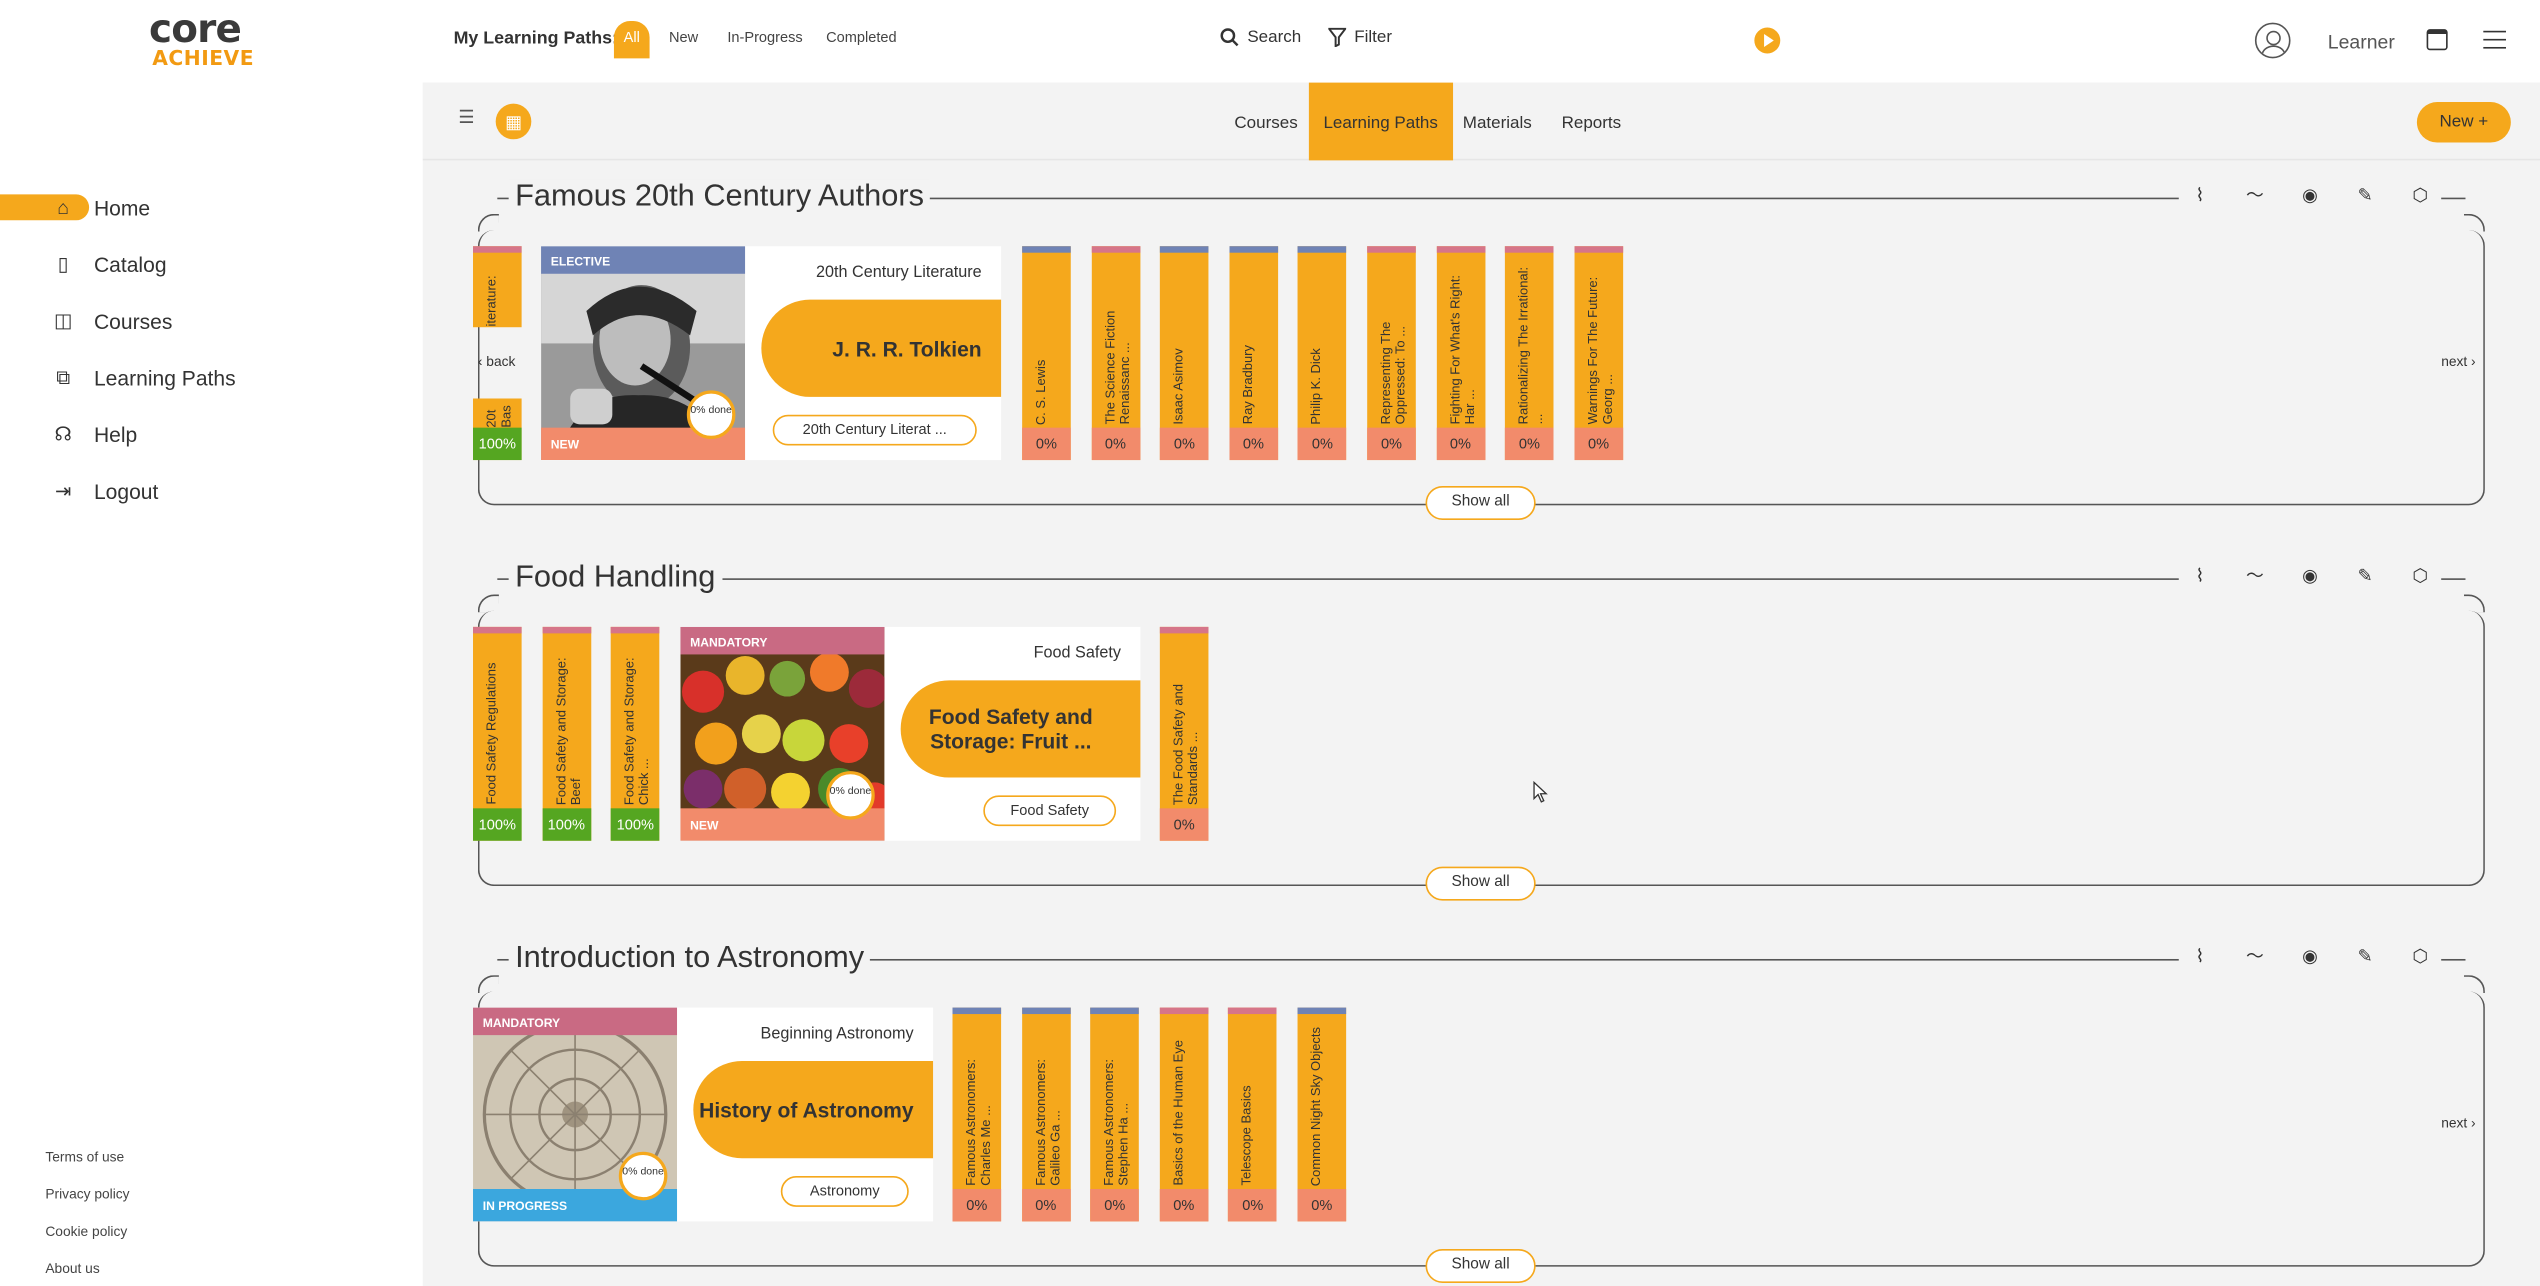 This screenshot has height=1286, width=2540. What do you see at coordinates (63, 207) in the screenshot?
I see `home-icon: ⌂` at bounding box center [63, 207].